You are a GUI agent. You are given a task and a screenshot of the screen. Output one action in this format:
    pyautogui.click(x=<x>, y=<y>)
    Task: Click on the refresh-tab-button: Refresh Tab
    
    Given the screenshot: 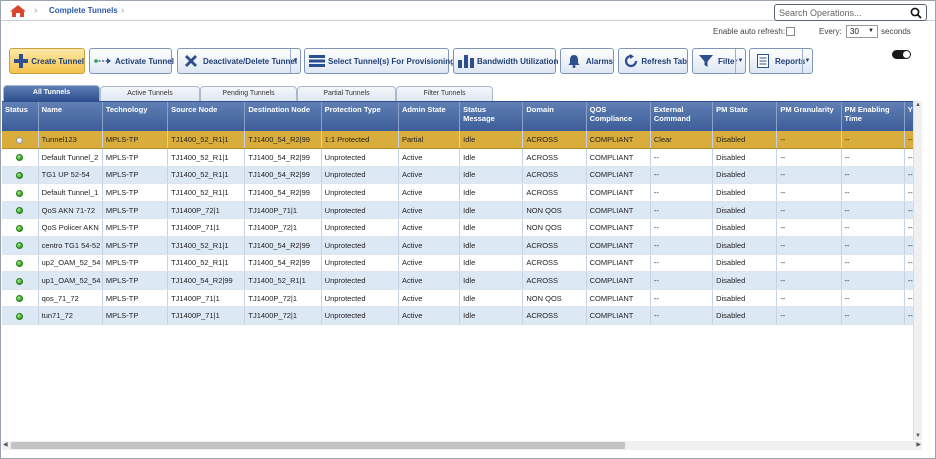 What is the action you would take?
    pyautogui.click(x=653, y=61)
    